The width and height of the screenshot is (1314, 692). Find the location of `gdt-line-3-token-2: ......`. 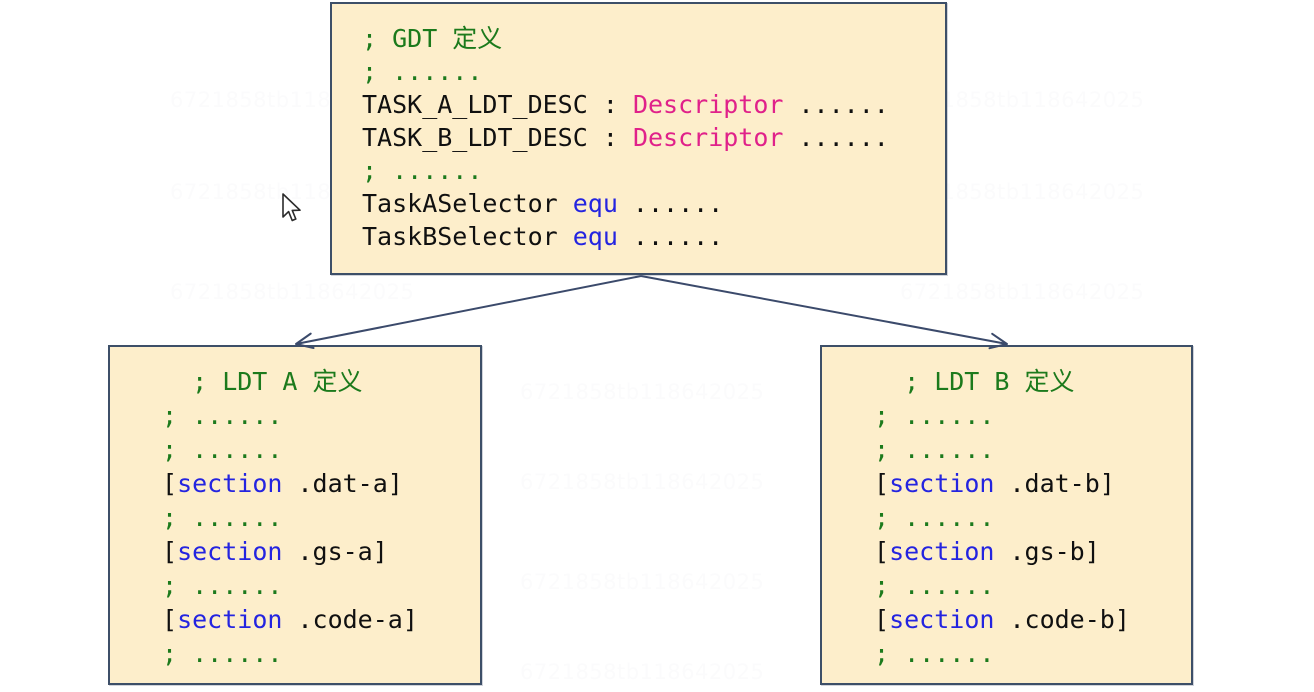

gdt-line-3-token-2: ...... is located at coordinates (836, 137).